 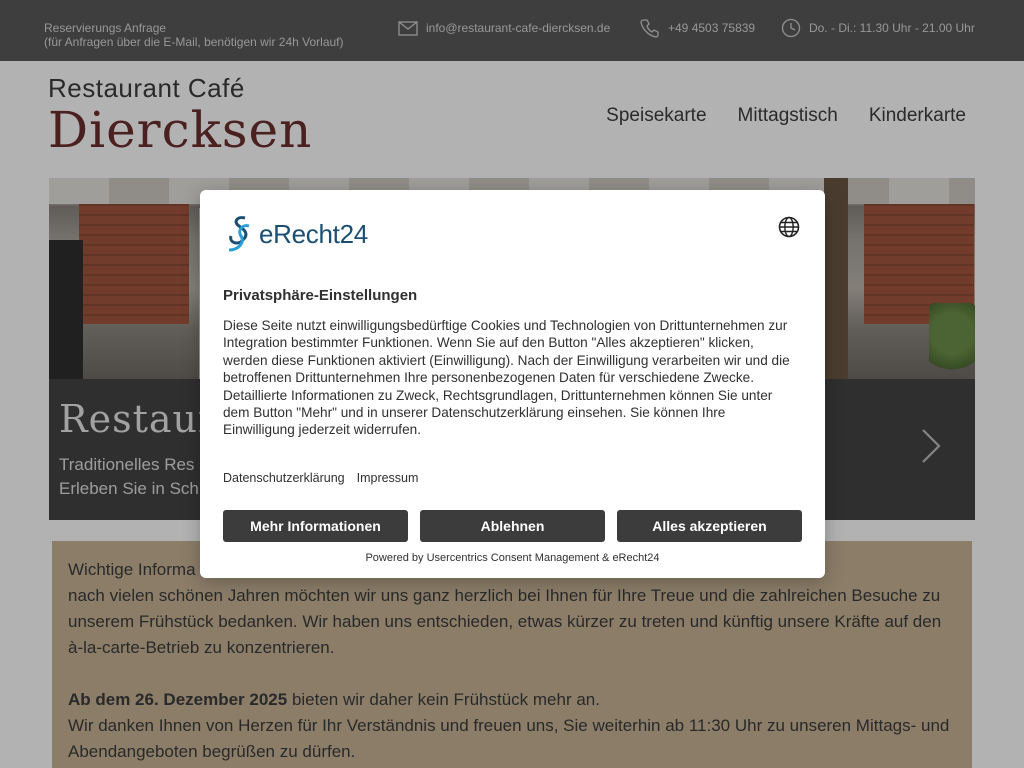 What do you see at coordinates (239, 234) in the screenshot?
I see `paragraph-logo-icon` at bounding box center [239, 234].